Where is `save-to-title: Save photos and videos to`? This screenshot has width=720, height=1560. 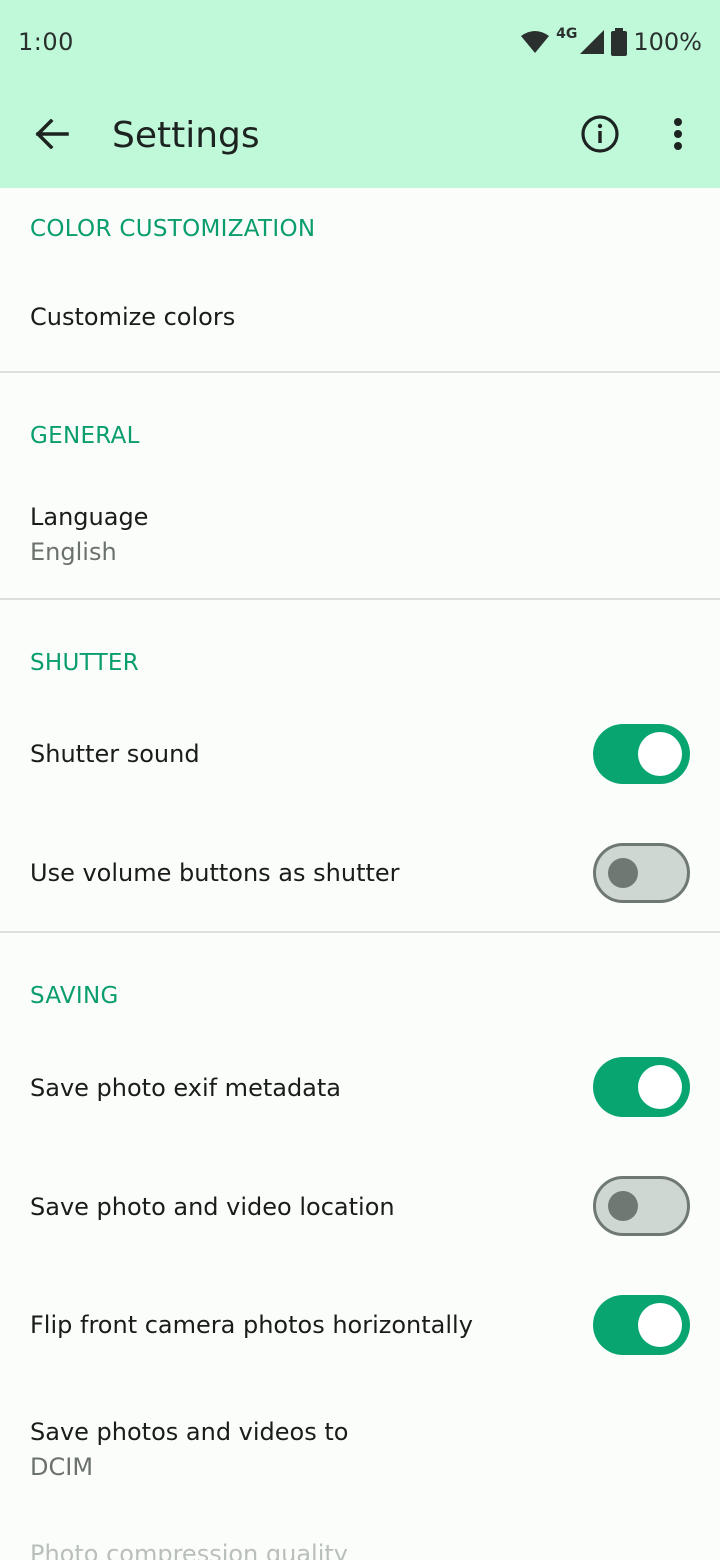 save-to-title: Save photos and videos to is located at coordinates (189, 1432).